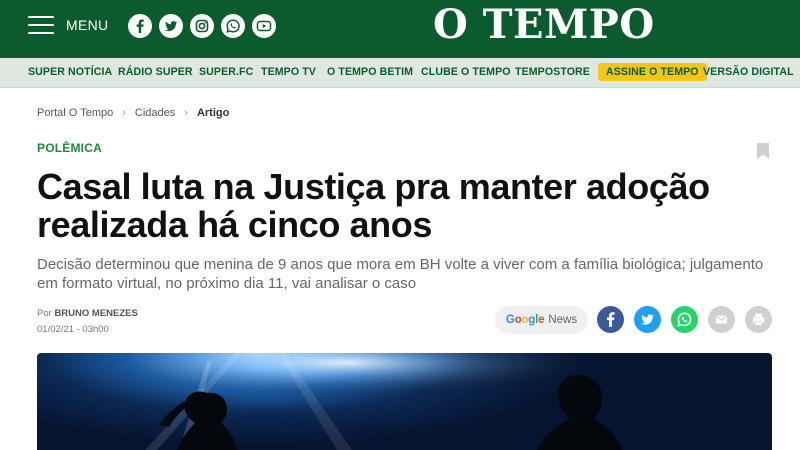 The height and width of the screenshot is (450, 800). What do you see at coordinates (264, 26) in the screenshot?
I see `youtube-icon` at bounding box center [264, 26].